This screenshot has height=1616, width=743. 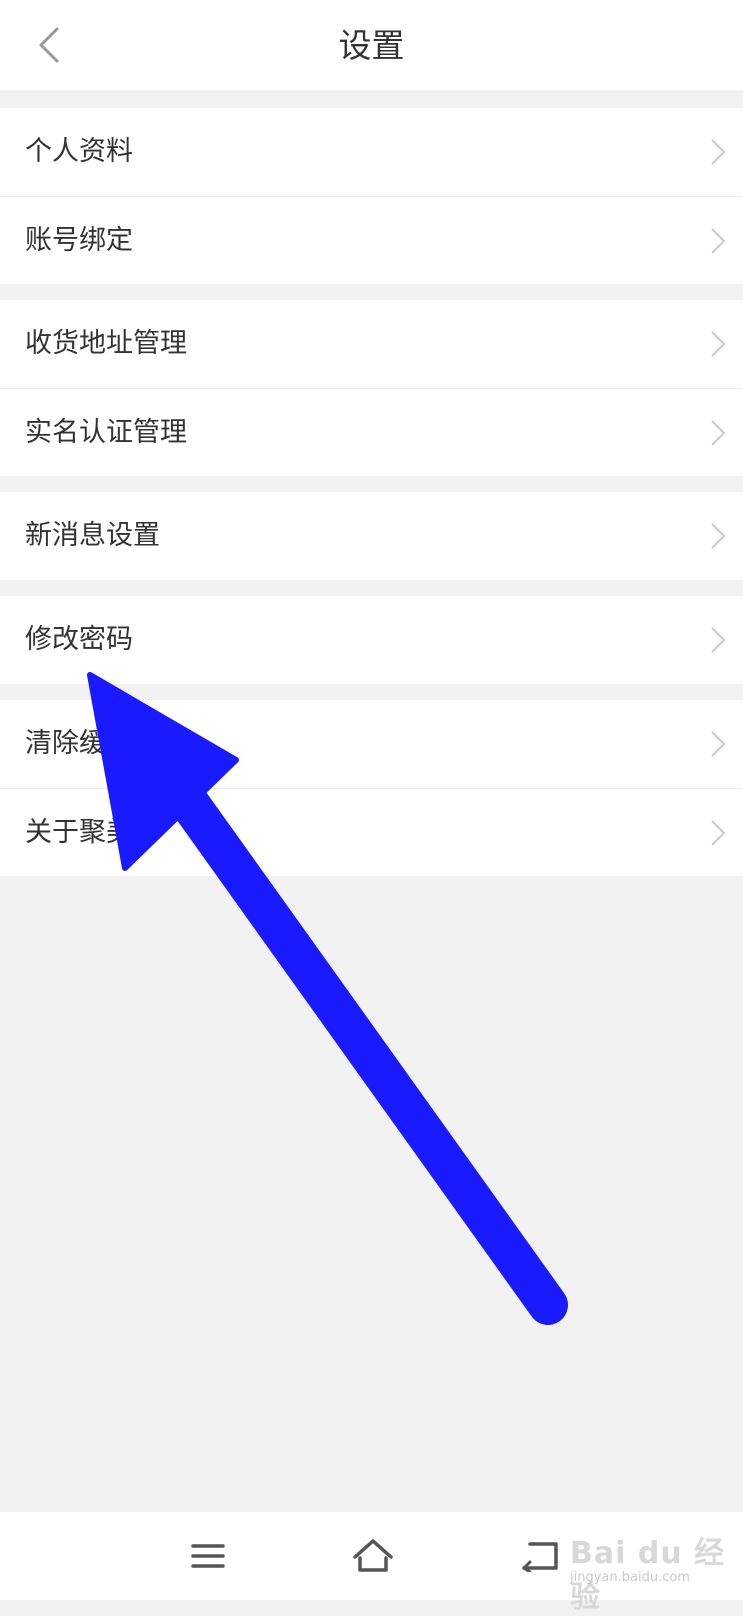 What do you see at coordinates (371, 640) in the screenshot?
I see `settings-item-change-password: 修改密码` at bounding box center [371, 640].